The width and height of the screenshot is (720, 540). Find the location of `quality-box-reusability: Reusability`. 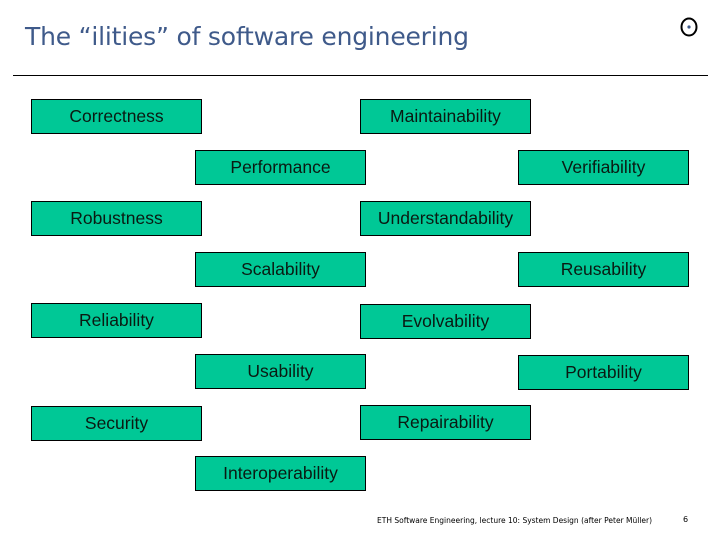

quality-box-reusability: Reusability is located at coordinates (603, 269).